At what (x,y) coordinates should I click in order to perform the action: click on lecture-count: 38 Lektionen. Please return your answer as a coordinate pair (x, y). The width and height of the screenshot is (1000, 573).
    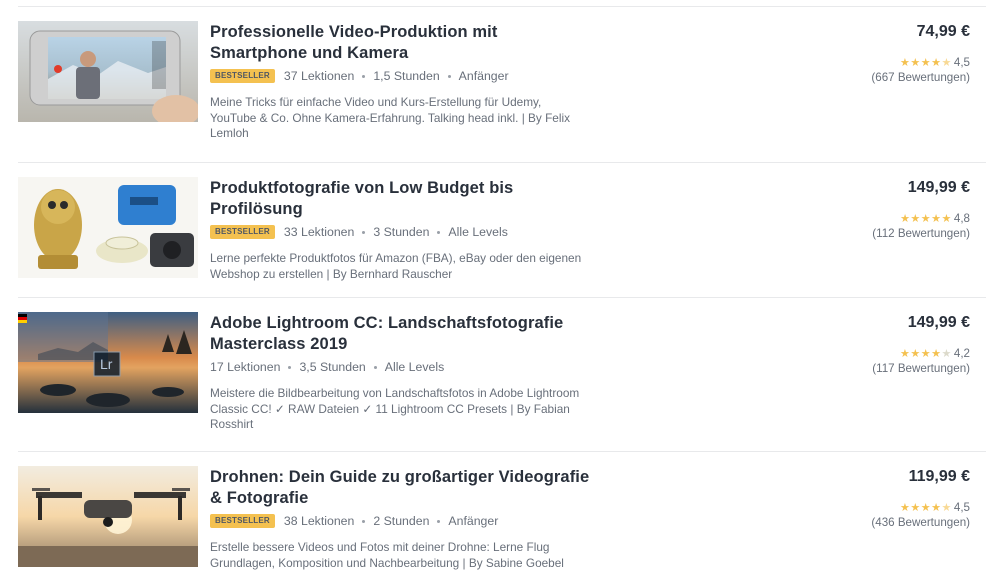
    Looking at the image, I should click on (319, 521).